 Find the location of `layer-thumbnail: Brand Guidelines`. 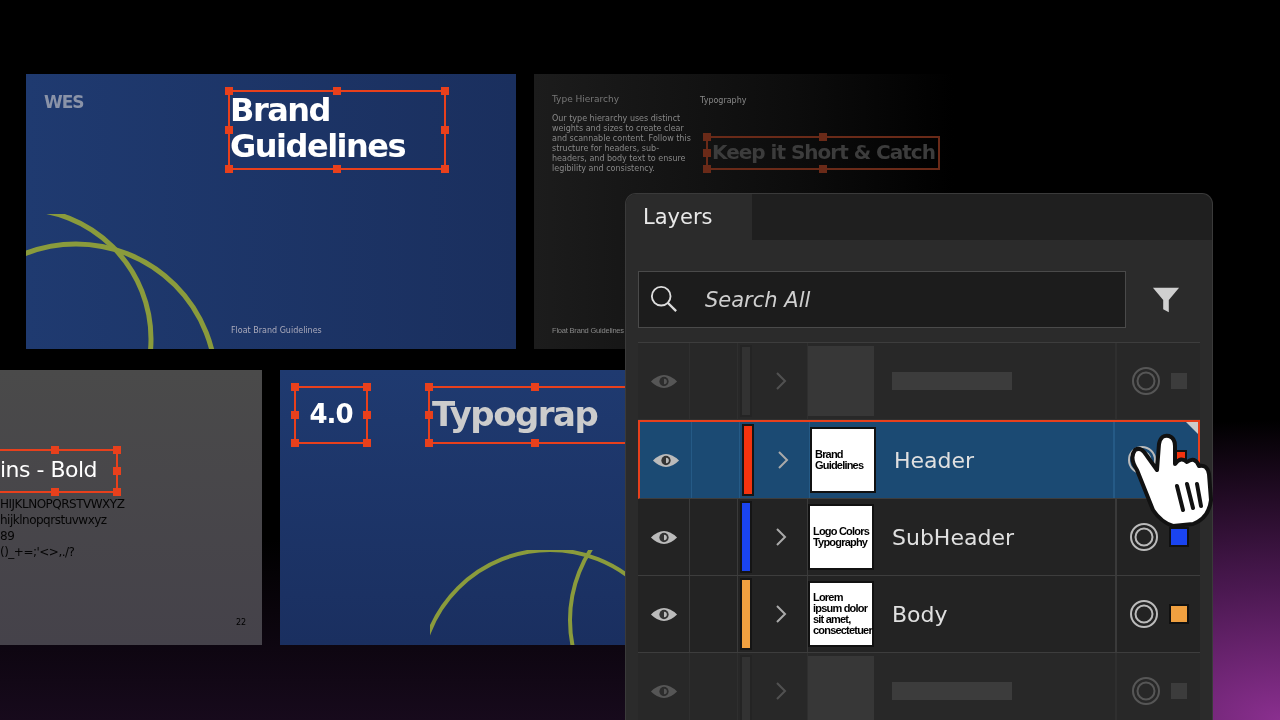

layer-thumbnail: Brand Guidelines is located at coordinates (843, 460).